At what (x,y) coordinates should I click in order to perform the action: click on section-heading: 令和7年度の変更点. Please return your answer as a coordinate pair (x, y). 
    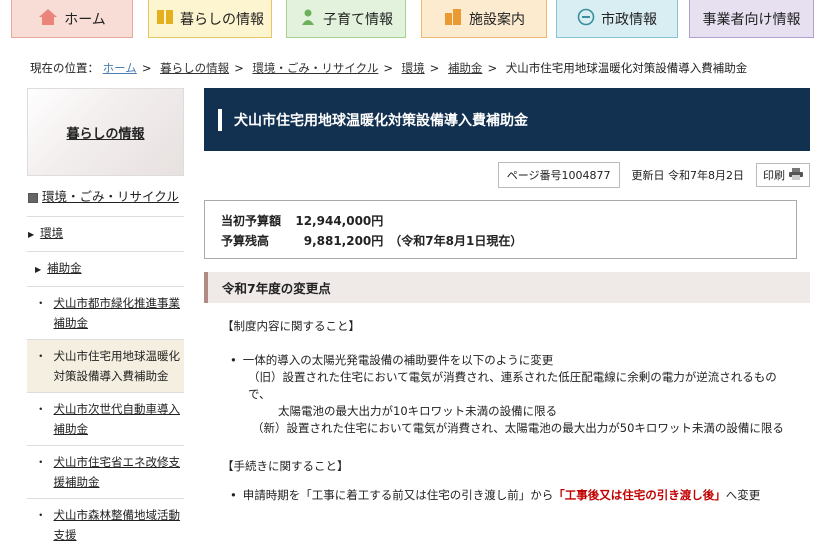
    Looking at the image, I should click on (507, 287).